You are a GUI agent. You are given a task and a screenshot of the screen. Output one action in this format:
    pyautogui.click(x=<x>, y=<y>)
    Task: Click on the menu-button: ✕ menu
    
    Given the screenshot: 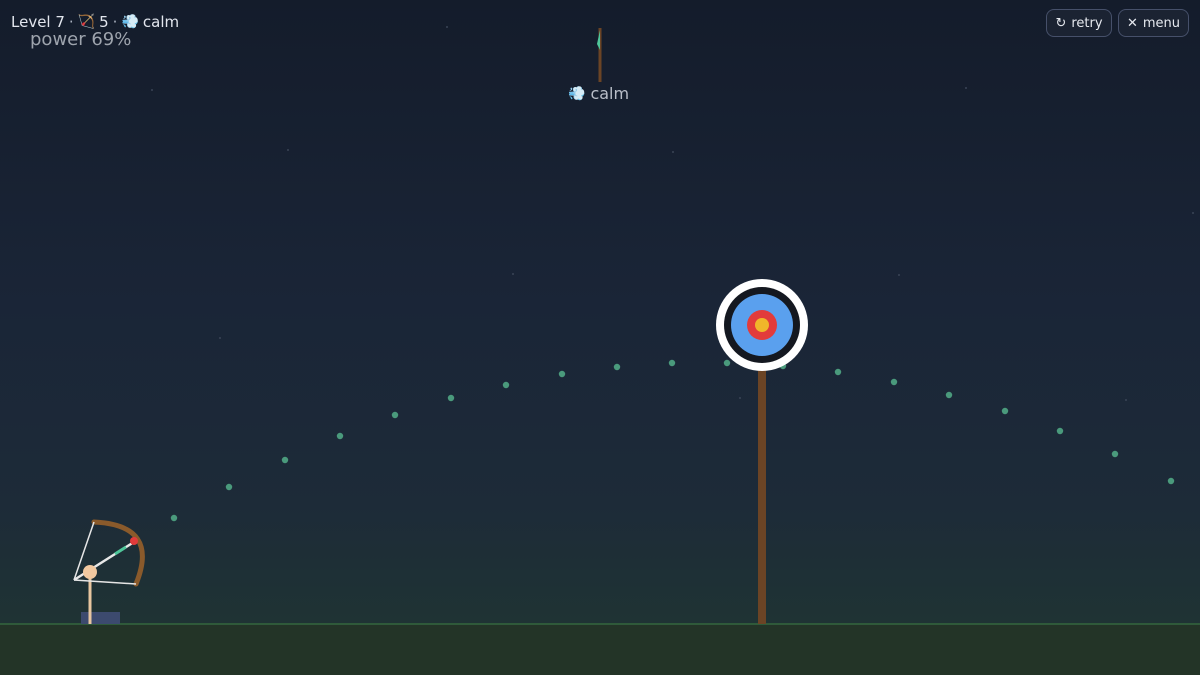 What is the action you would take?
    pyautogui.click(x=1153, y=23)
    